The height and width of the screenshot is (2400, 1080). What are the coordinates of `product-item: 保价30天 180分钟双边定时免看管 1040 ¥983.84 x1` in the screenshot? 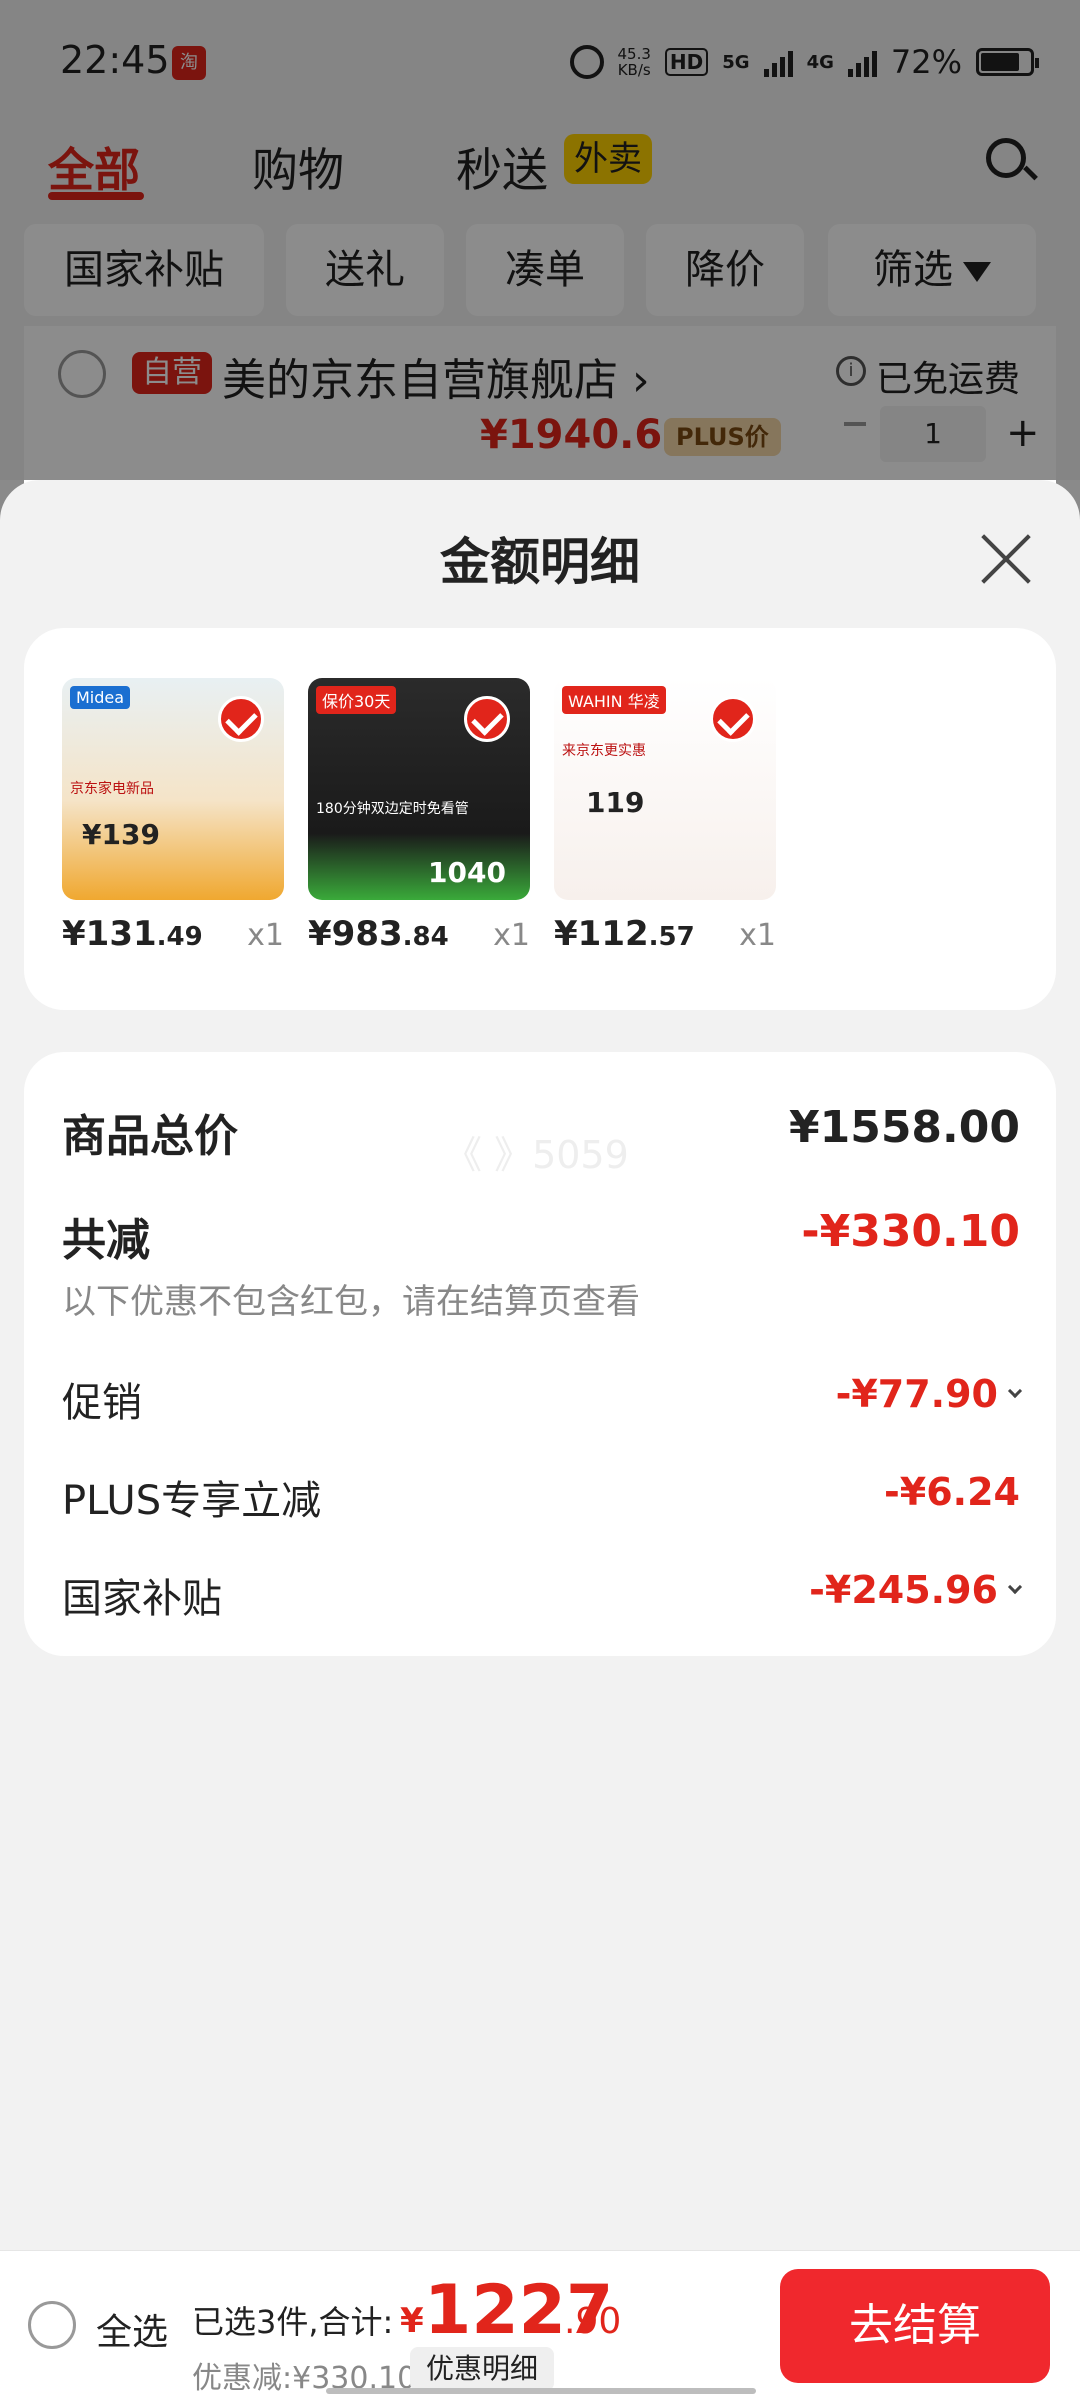 It's located at (419, 823).